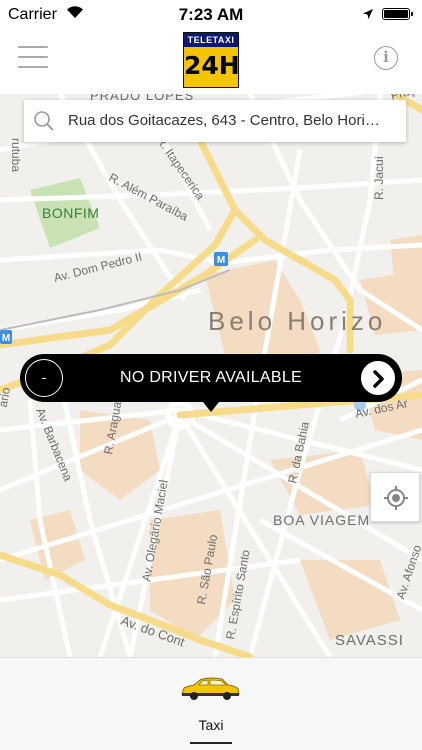  Describe the element at coordinates (397, 14) in the screenshot. I see `battery-icon` at that location.